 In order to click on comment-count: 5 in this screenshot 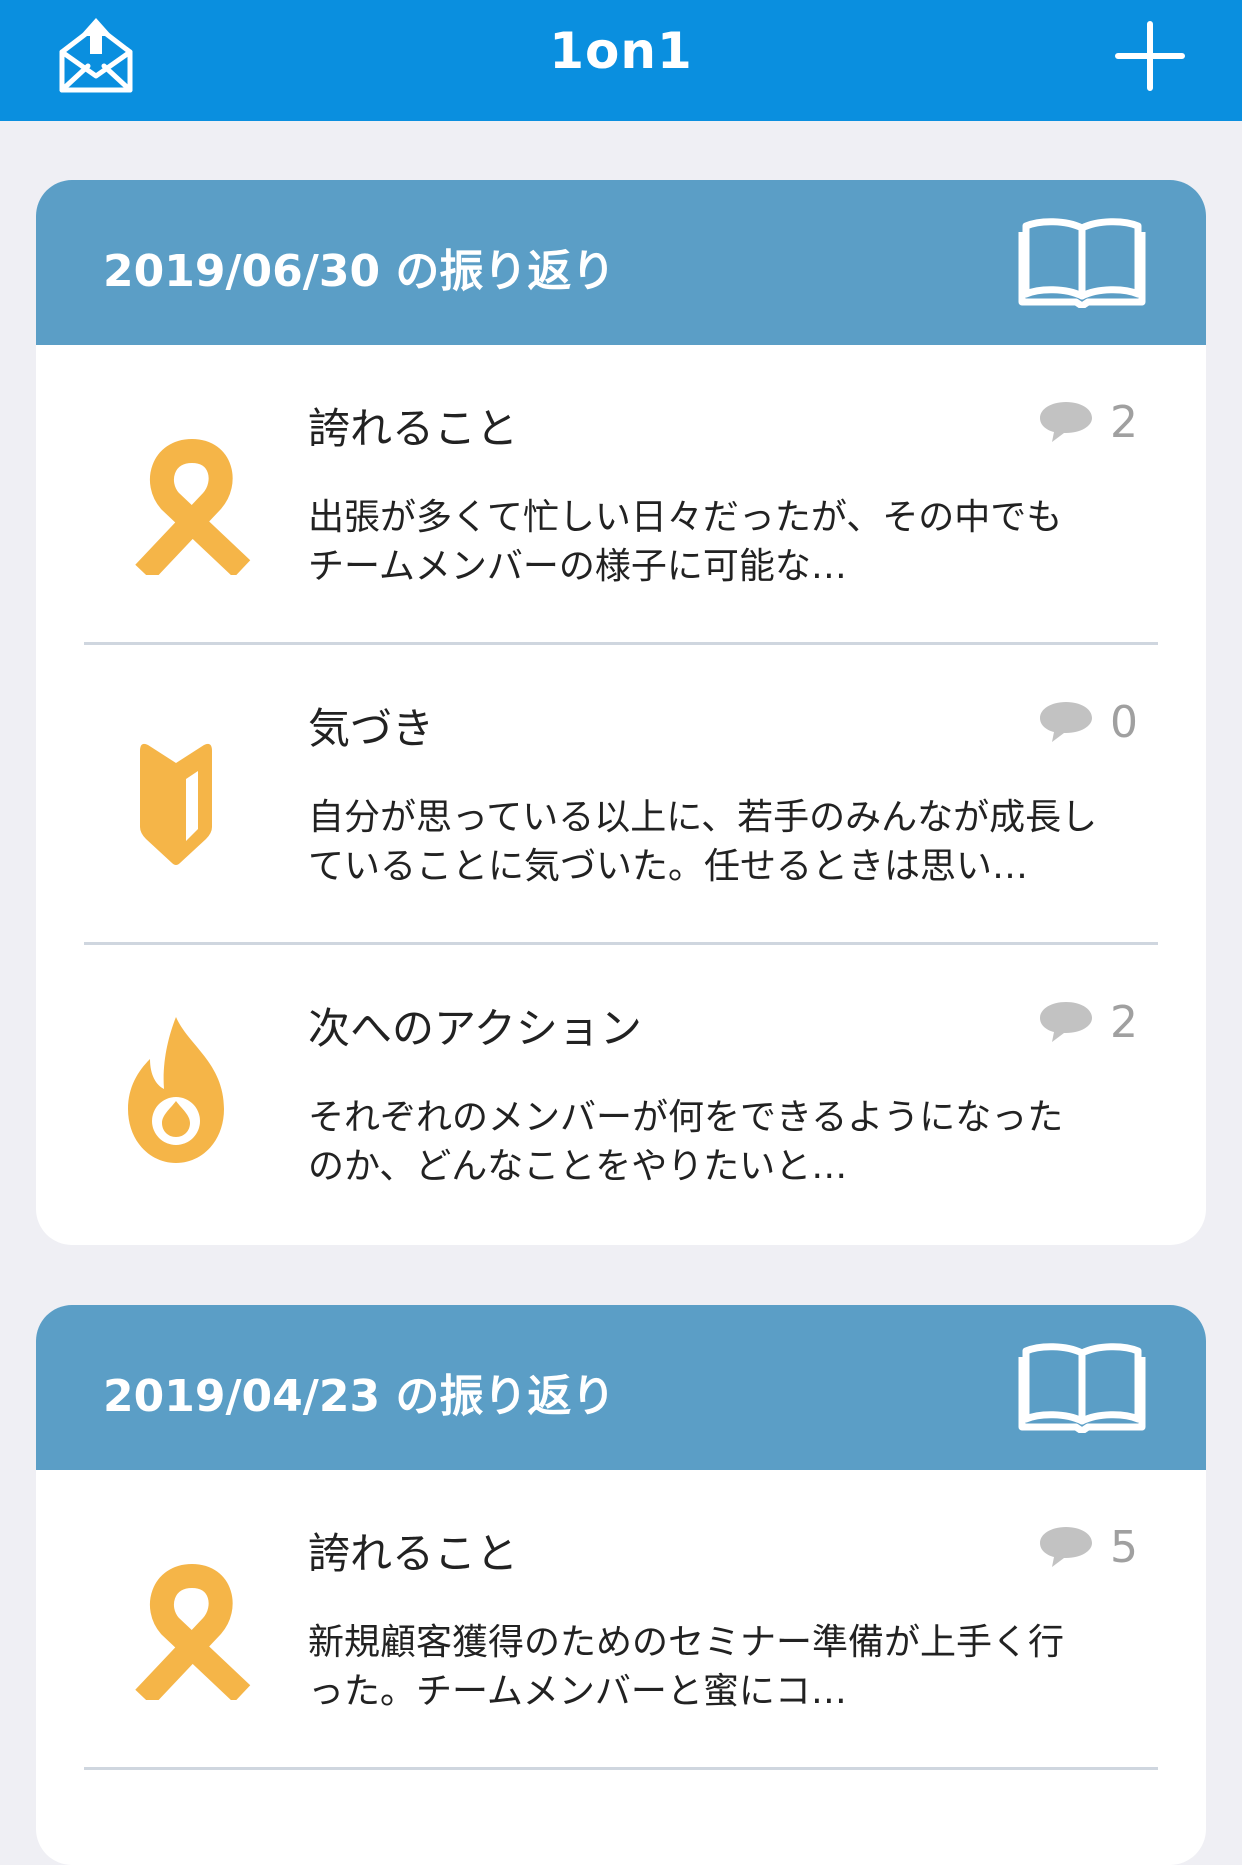, I will do `click(1124, 1547)`.